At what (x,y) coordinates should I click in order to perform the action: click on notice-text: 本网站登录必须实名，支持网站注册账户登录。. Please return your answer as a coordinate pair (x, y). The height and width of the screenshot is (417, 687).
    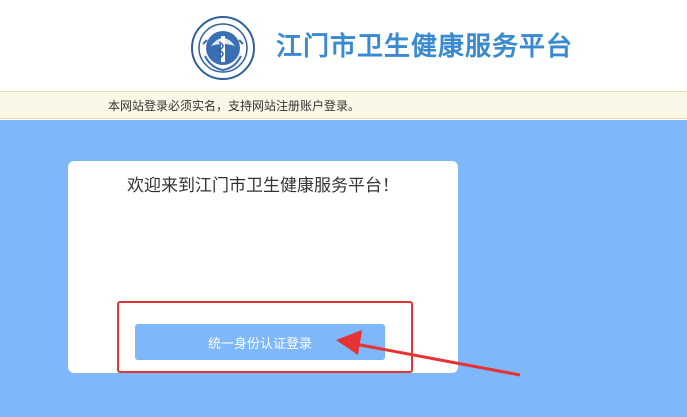
    Looking at the image, I should click on (234, 106).